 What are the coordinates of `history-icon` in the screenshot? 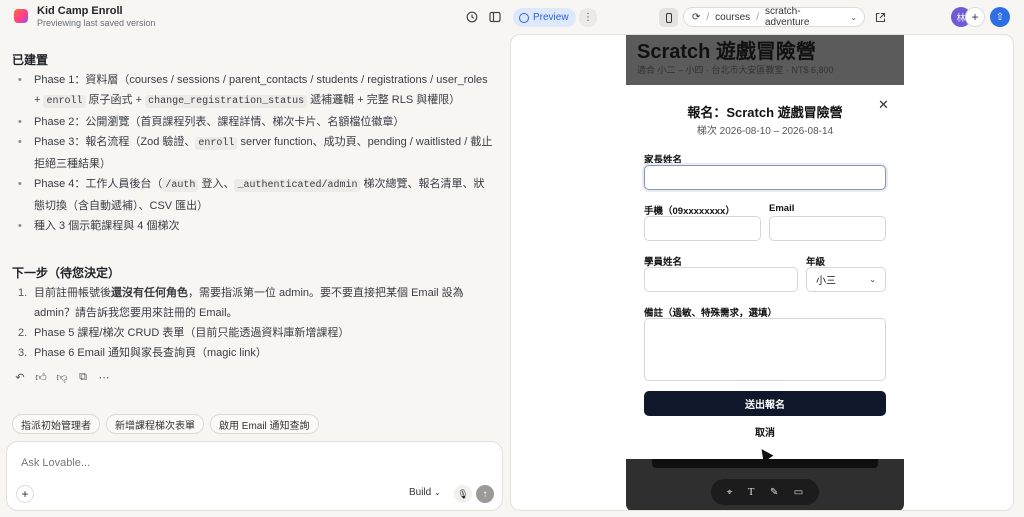 It's located at (472, 17).